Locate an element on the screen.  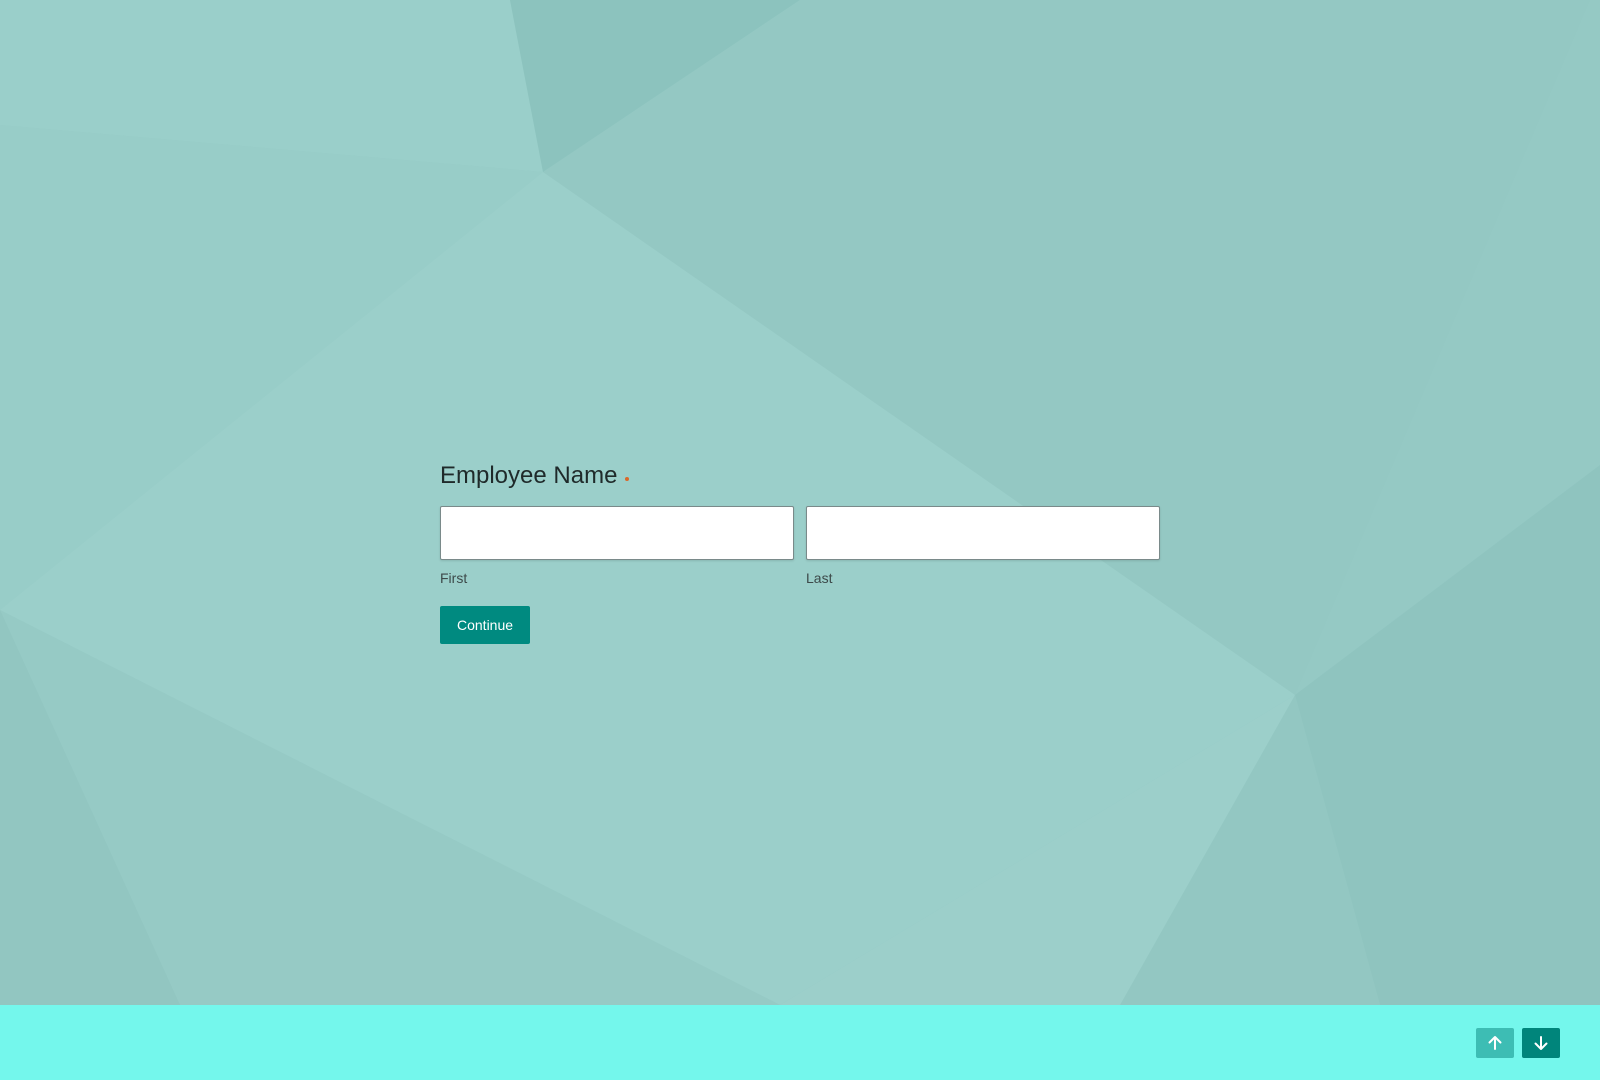
last-name-input is located at coordinates (983, 533).